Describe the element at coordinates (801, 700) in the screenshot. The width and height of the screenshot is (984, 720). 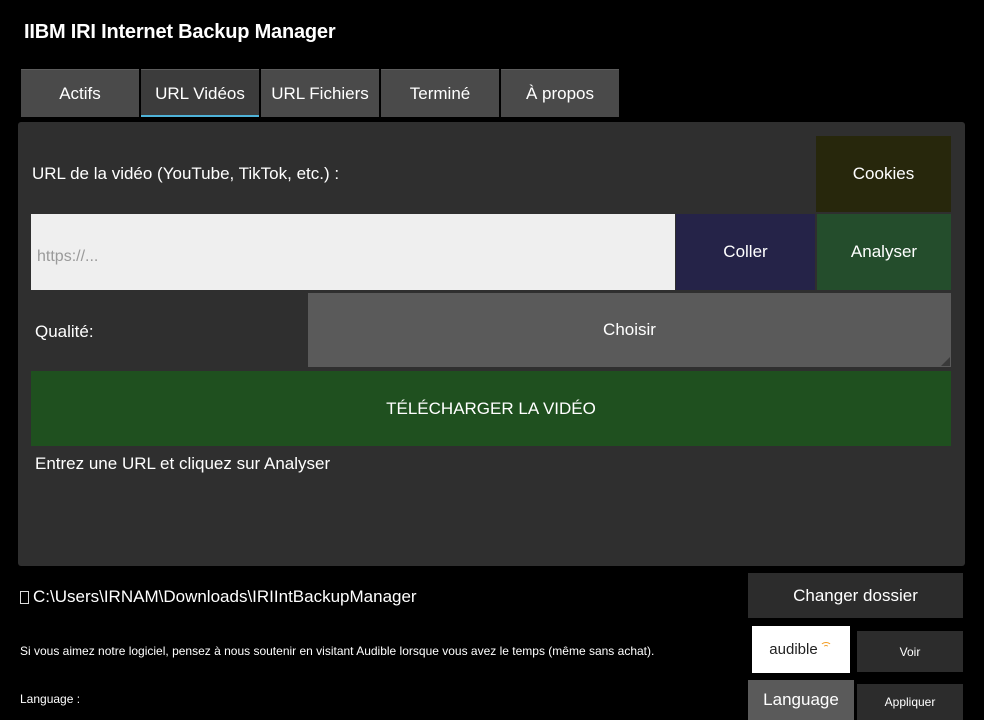
I see `language-select: Language` at that location.